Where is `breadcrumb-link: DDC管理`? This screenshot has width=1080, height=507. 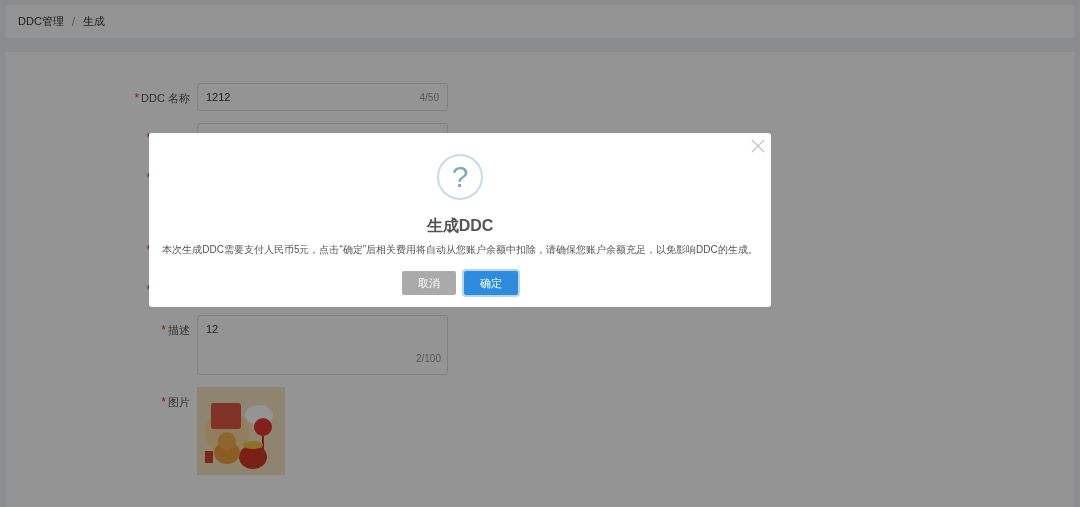
breadcrumb-link: DDC管理 is located at coordinates (41, 21).